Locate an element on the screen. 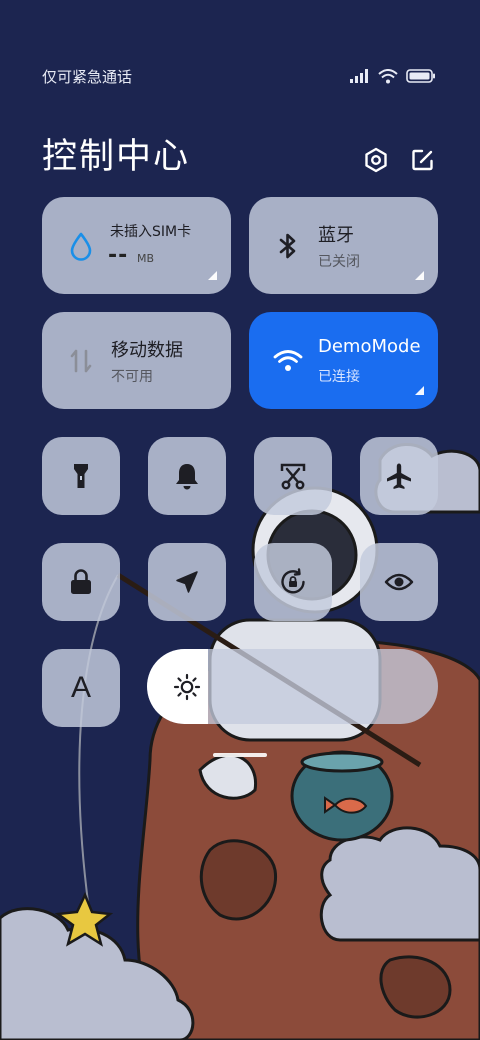  hexagon-settings-icon is located at coordinates (376, 160).